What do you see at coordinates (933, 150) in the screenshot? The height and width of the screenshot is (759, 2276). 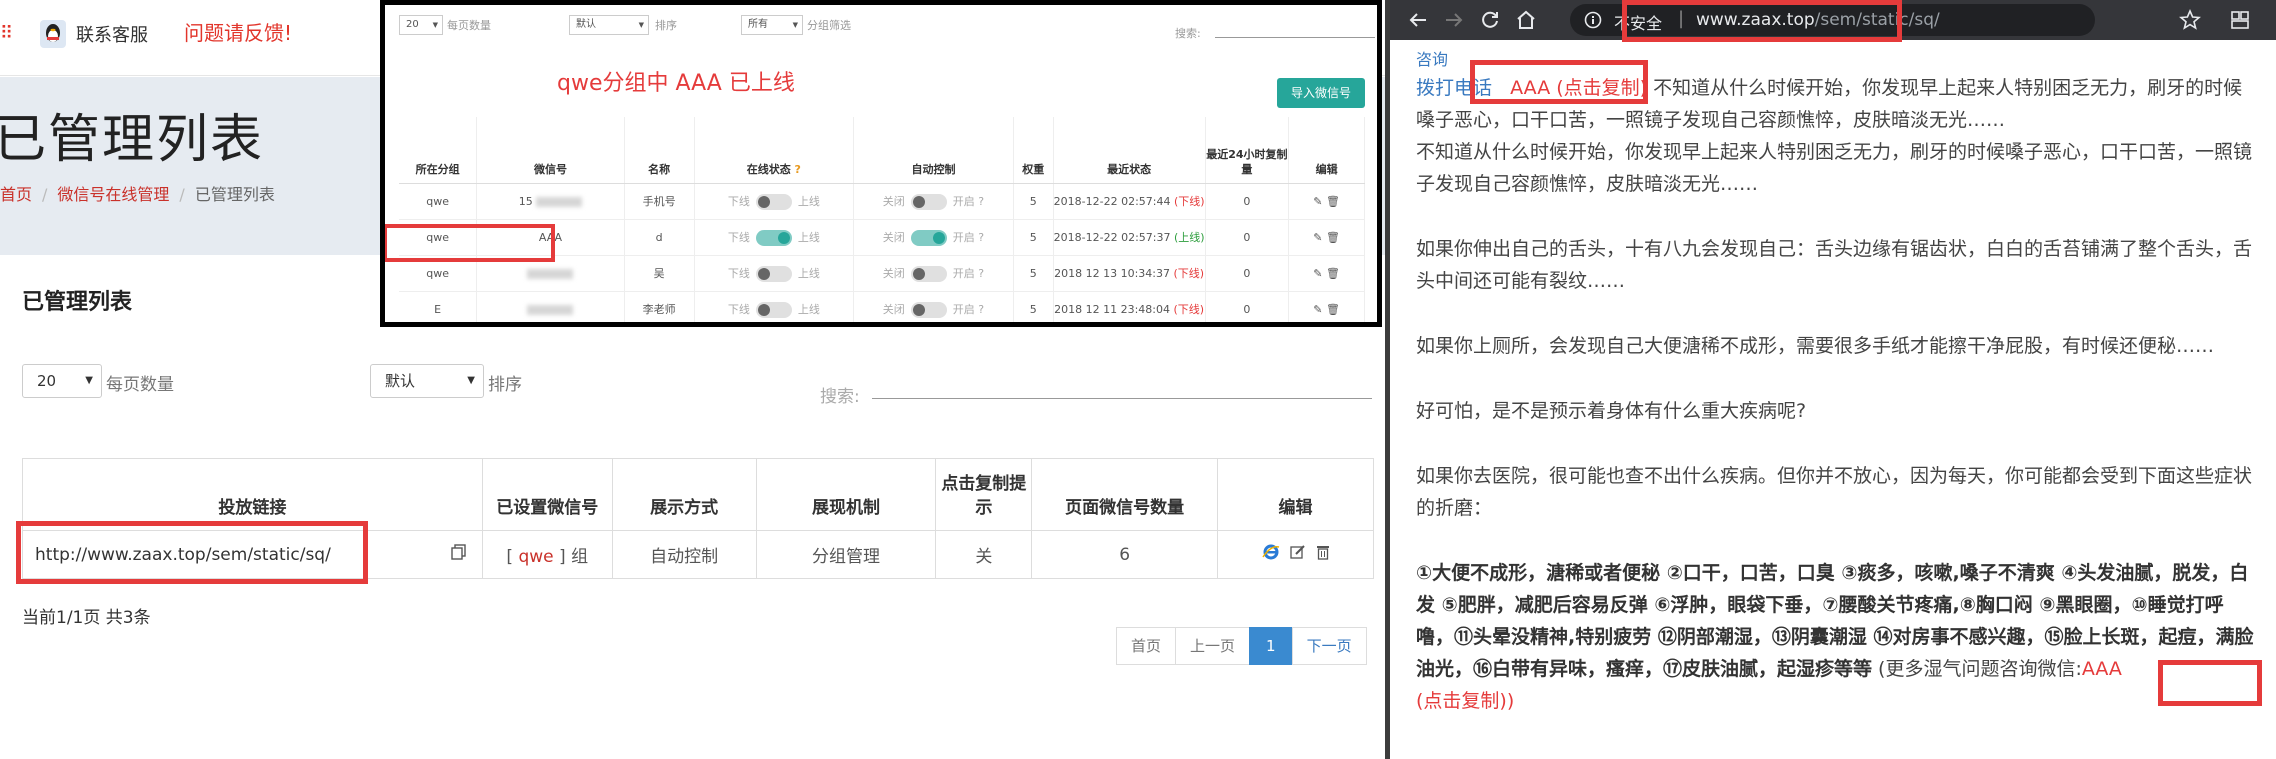 I see `inset-col-auto: 自动控制` at bounding box center [933, 150].